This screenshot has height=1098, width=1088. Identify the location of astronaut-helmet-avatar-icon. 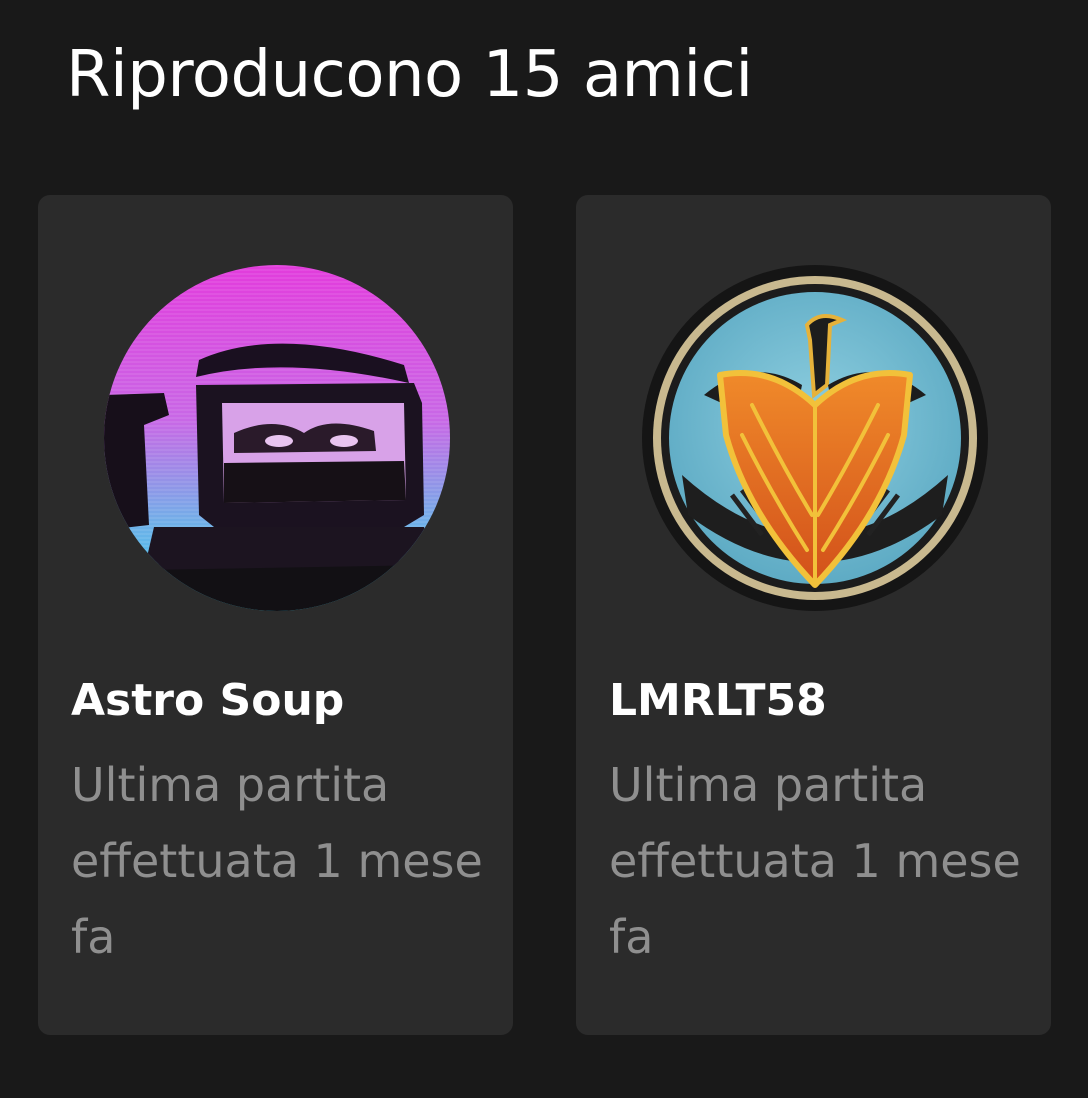
(277, 438).